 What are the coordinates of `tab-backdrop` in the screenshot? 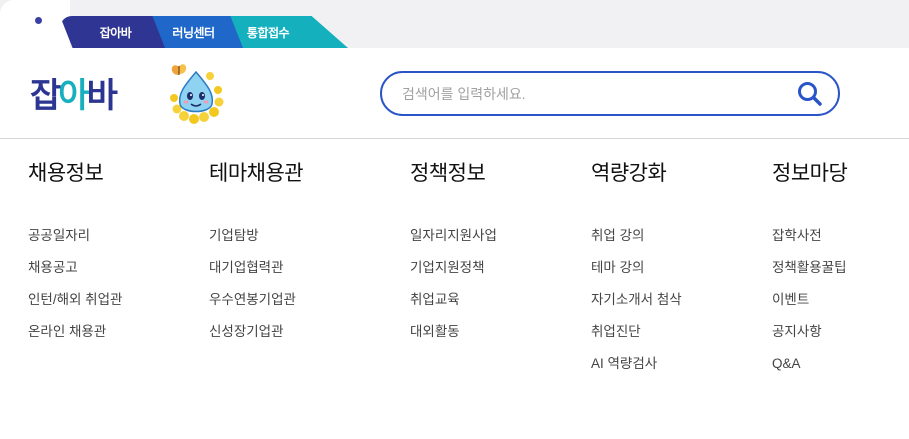 It's located at (35, 24).